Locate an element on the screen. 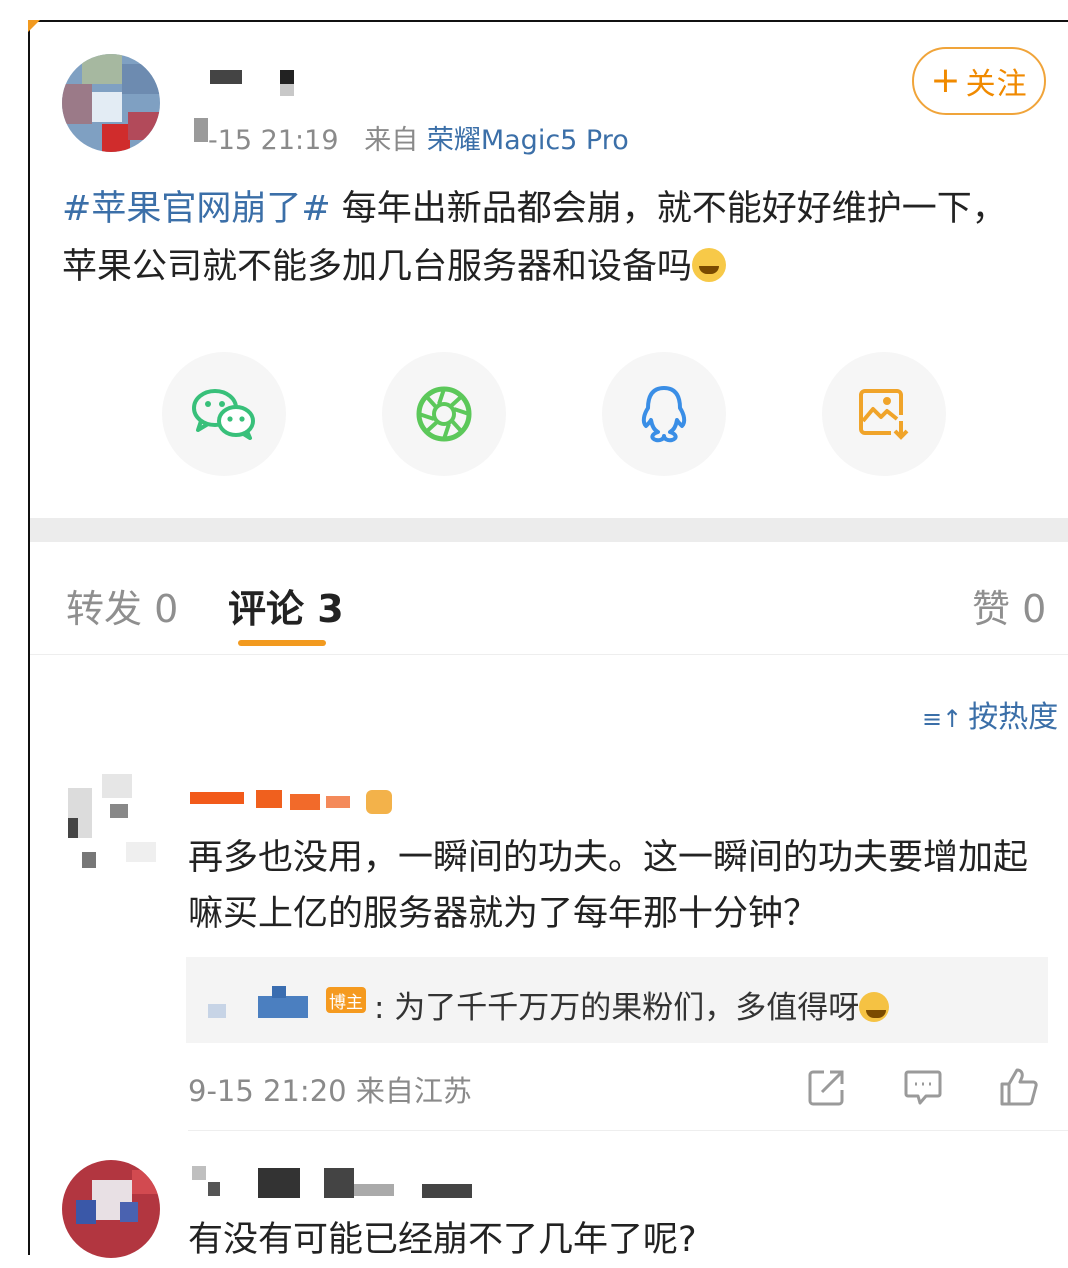 This screenshot has height=1268, width=1068. post-from-label: 来自 is located at coordinates (391, 140).